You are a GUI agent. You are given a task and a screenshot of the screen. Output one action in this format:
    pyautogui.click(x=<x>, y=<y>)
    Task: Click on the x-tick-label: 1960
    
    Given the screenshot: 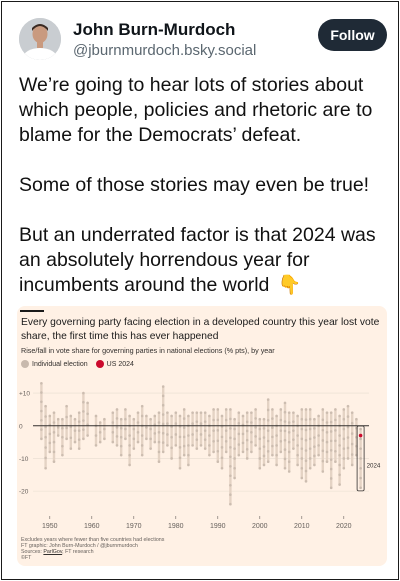 What is the action you would take?
    pyautogui.click(x=92, y=526)
    